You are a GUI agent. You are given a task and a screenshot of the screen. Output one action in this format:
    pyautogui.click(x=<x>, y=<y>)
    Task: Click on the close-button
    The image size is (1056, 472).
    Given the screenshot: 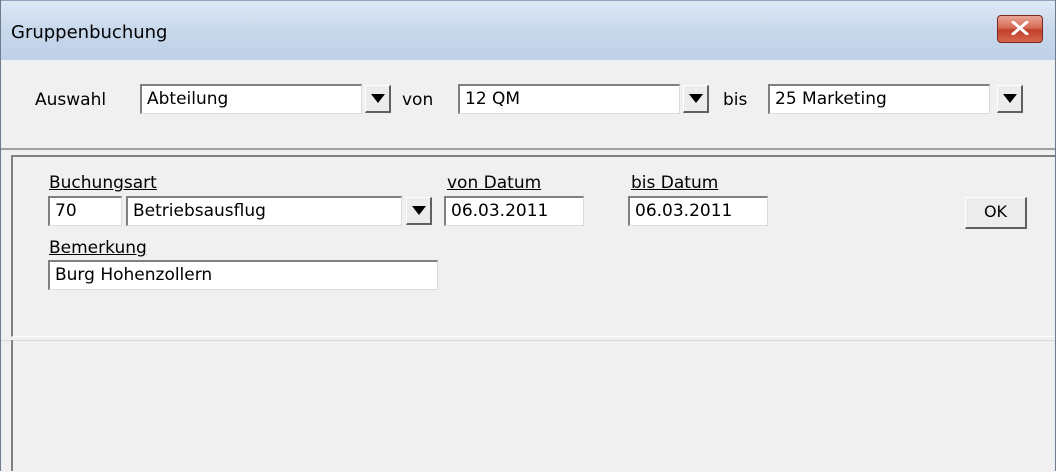 What is the action you would take?
    pyautogui.click(x=1020, y=29)
    